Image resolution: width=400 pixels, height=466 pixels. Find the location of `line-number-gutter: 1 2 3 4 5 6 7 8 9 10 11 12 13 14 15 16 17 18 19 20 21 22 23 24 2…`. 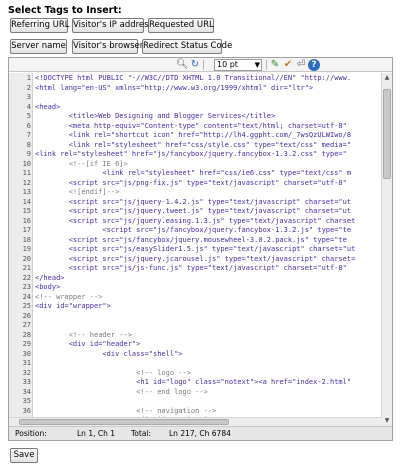

line-number-gutter: 1 2 3 4 5 6 7 8 9 10 11 12 13 14 15 16 17 18 19 20 21 22 23 24 2… is located at coordinates (21, 249).